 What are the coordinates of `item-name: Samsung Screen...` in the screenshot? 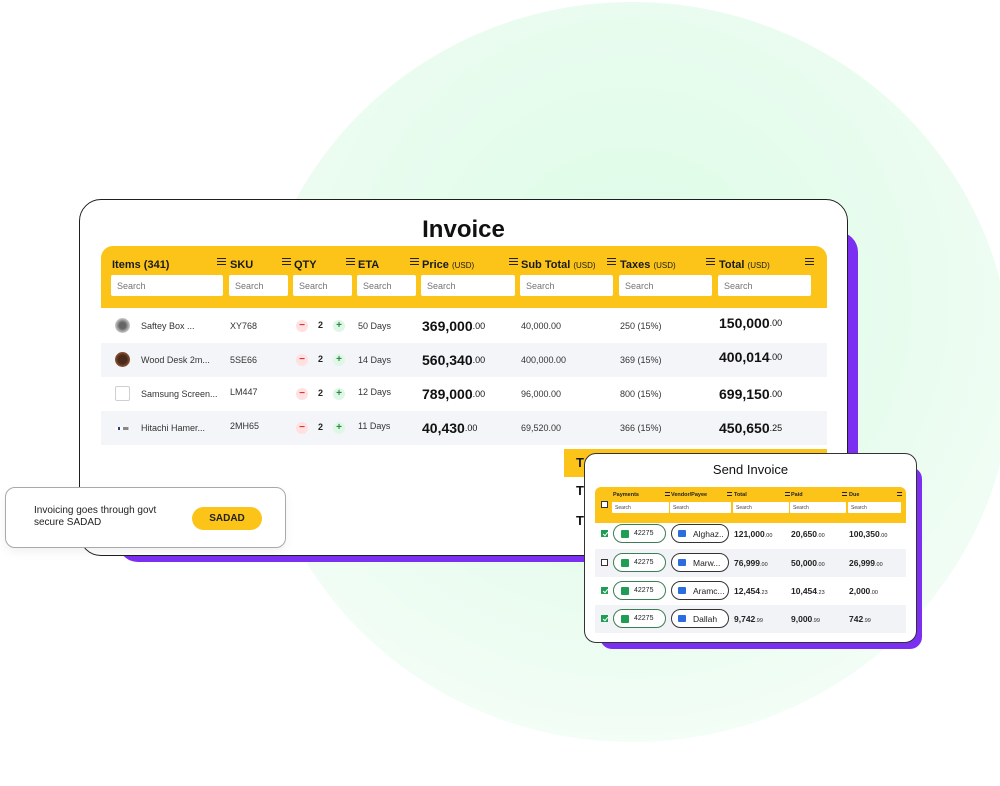 It's located at (179, 394).